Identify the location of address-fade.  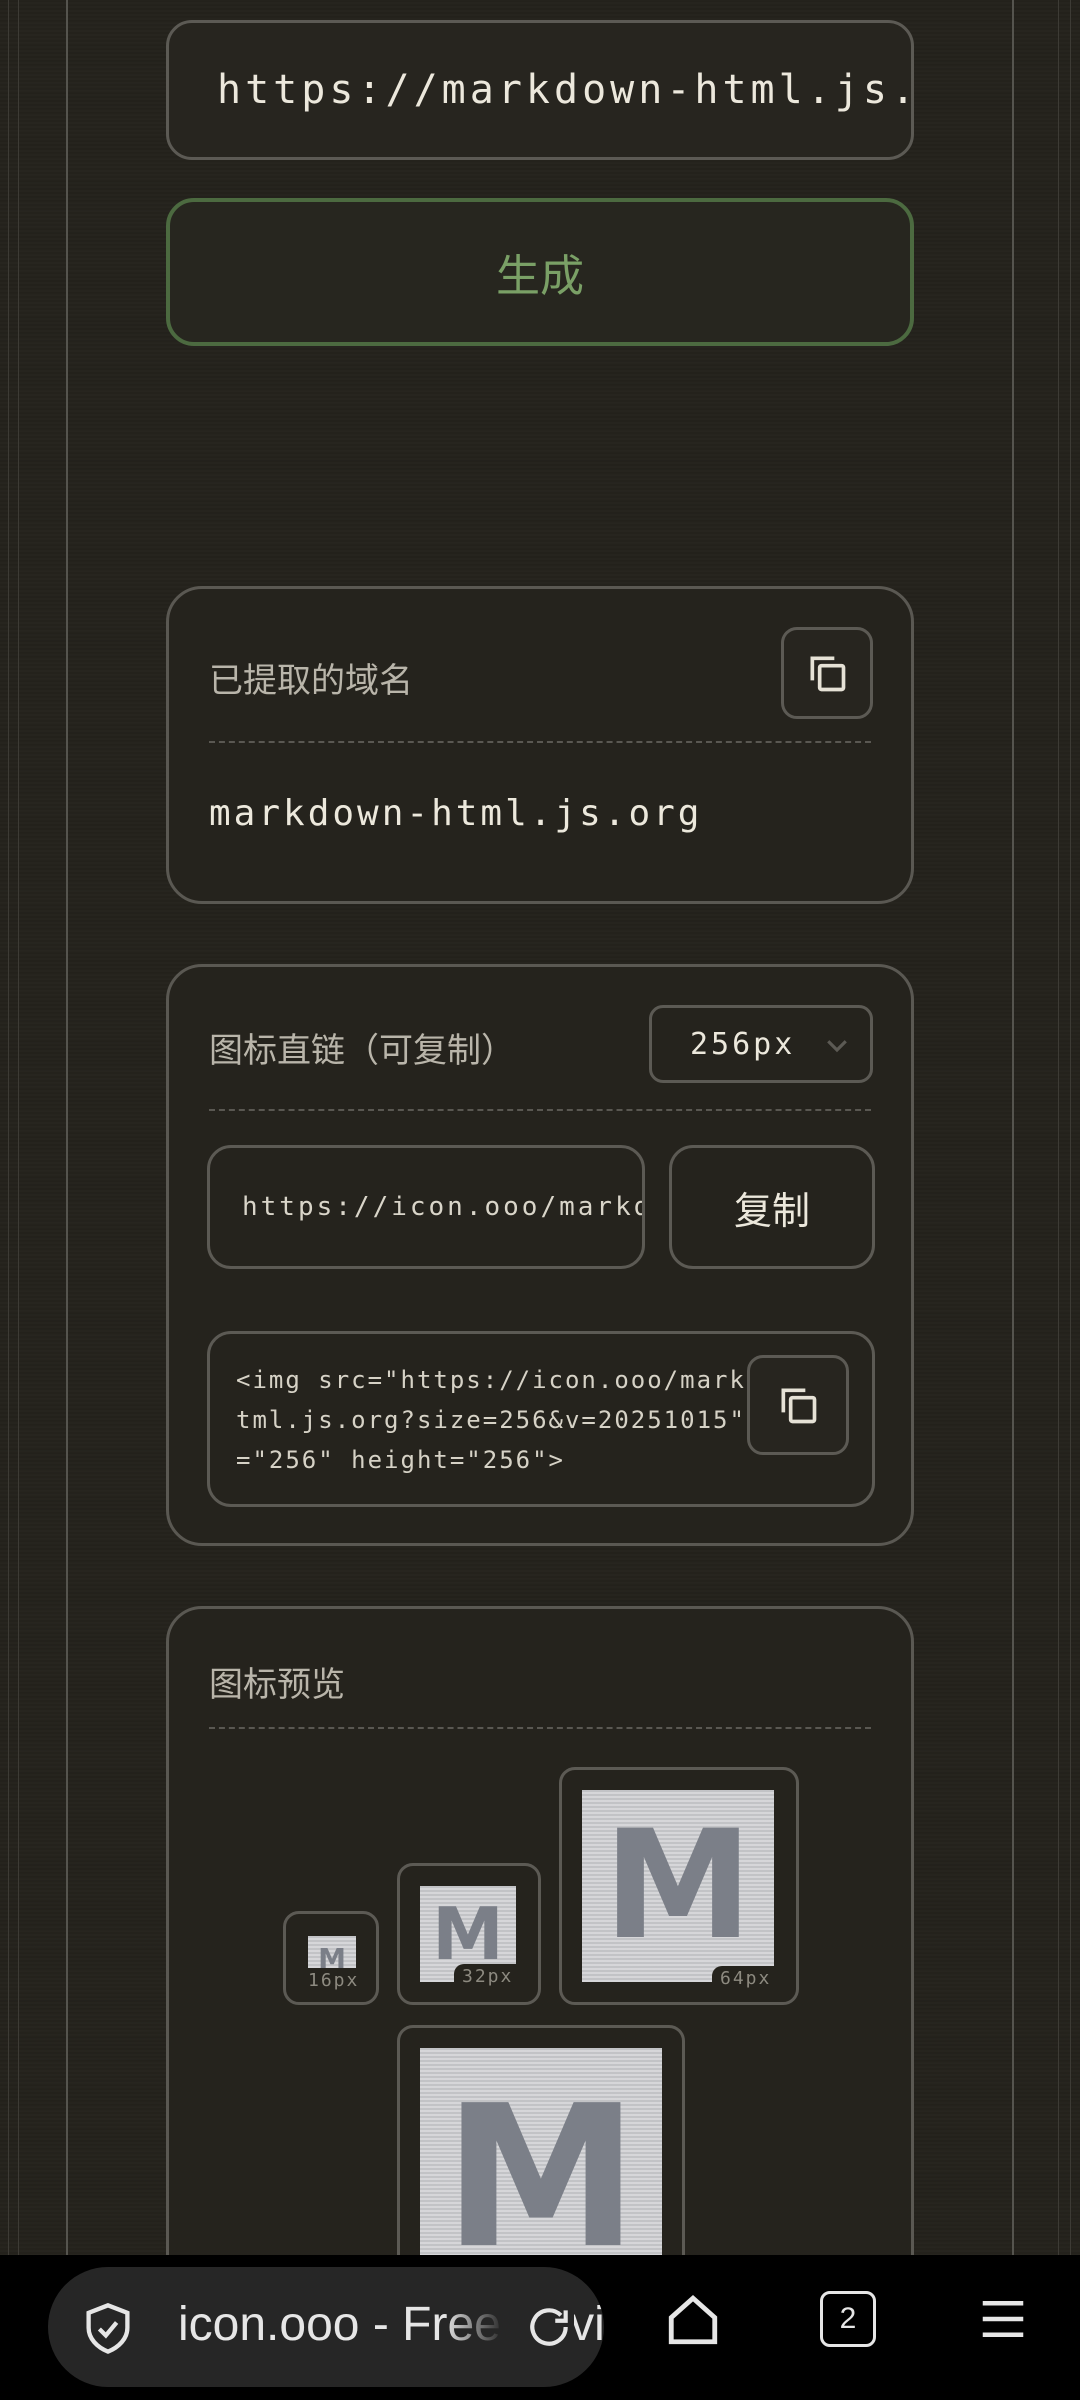
(474, 2327).